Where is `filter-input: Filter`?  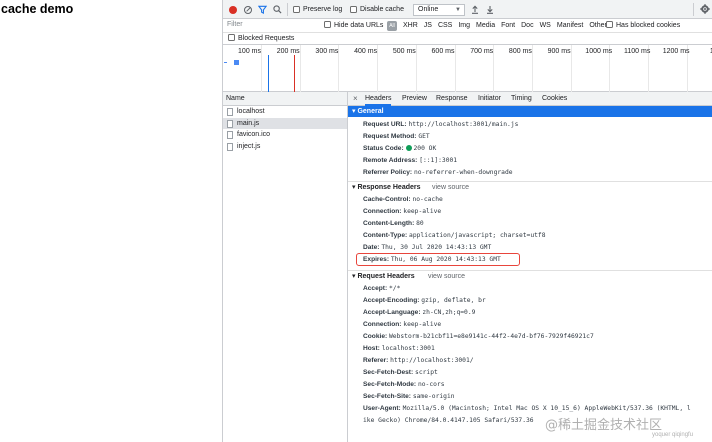
filter-input: Filter is located at coordinates (272, 26).